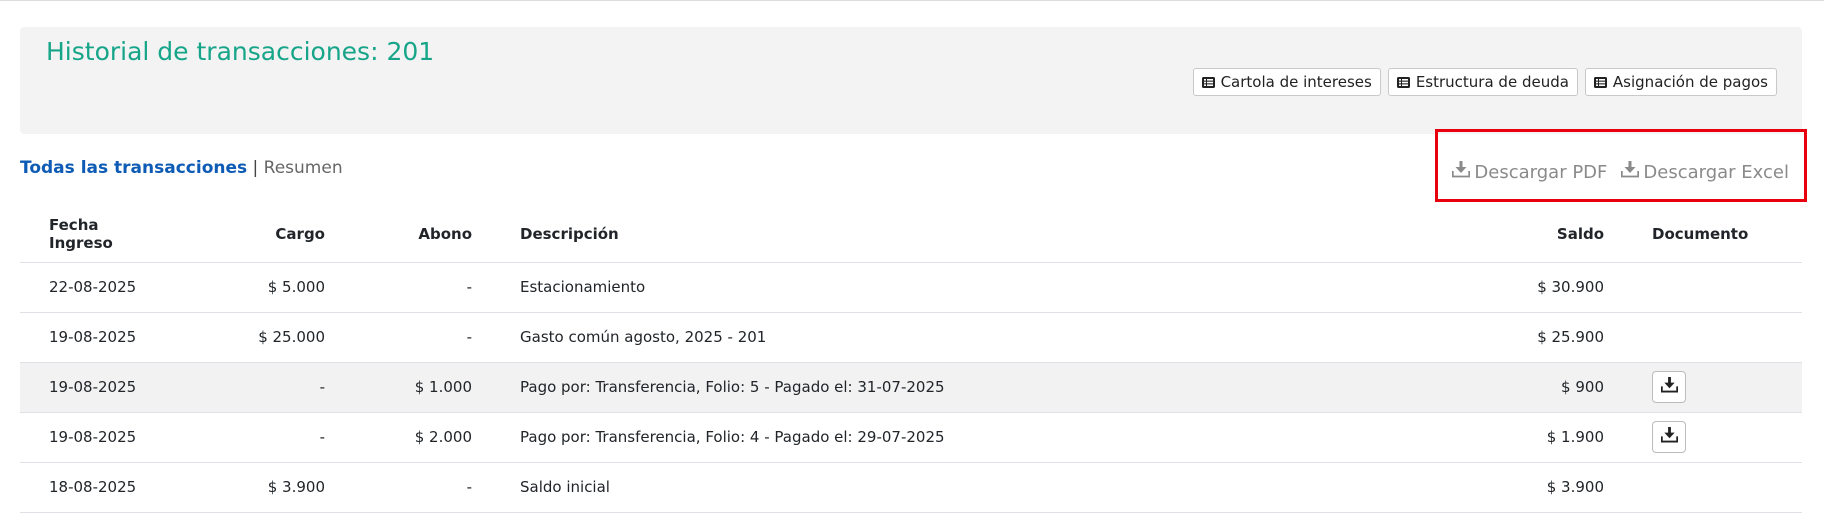 The height and width of the screenshot is (517, 1824). I want to click on page-title: Historial de transacciones: 201, so click(240, 51).